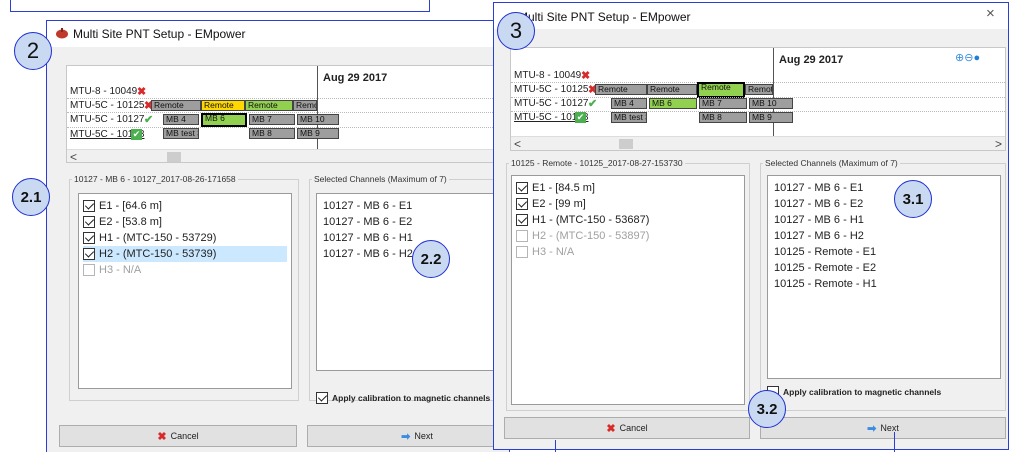 This screenshot has height=452, width=1009. I want to click on selected-channel-item: 10125 - Remote - H1, so click(825, 284).